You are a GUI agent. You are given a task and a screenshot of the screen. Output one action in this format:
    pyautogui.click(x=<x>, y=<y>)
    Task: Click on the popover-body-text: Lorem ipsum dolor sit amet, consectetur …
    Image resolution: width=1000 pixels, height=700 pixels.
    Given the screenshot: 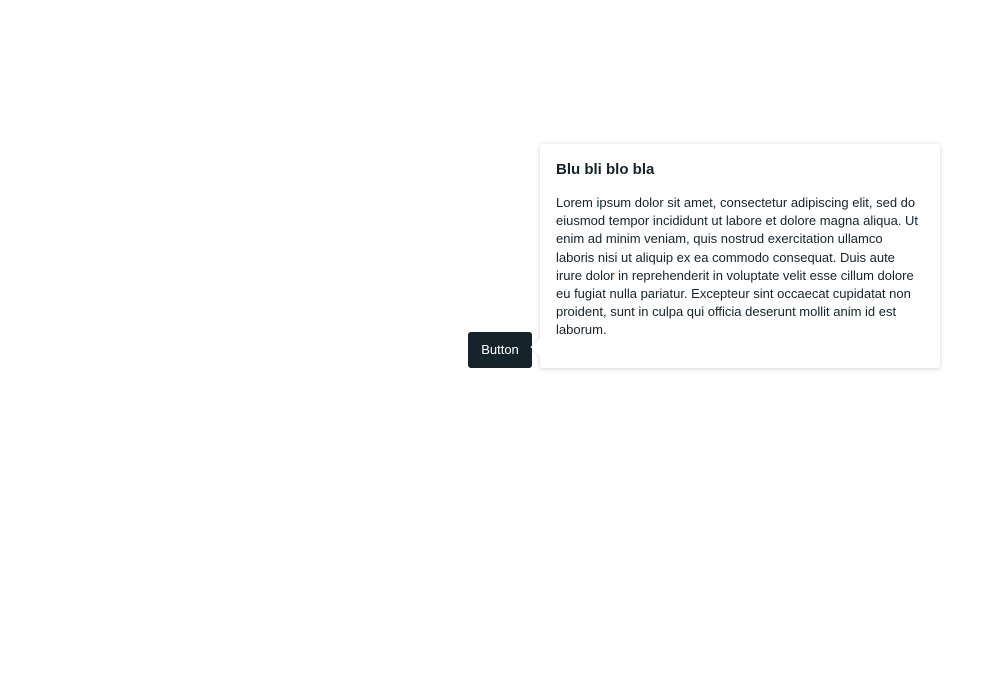 What is the action you would take?
    pyautogui.click(x=737, y=266)
    